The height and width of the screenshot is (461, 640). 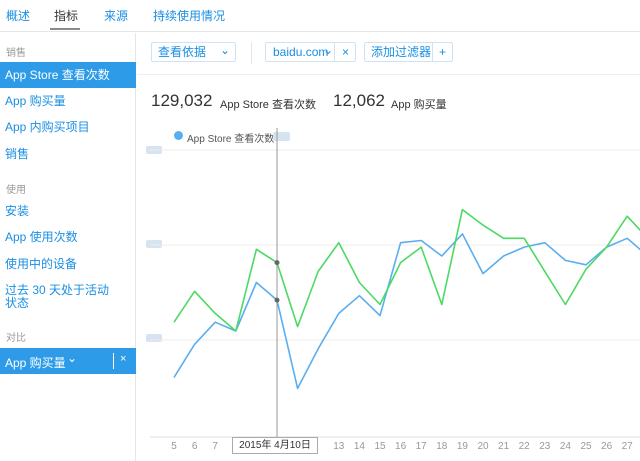 What do you see at coordinates (275, 445) in the screenshot?
I see `selected-date-label: 2015年 4月10日` at bounding box center [275, 445].